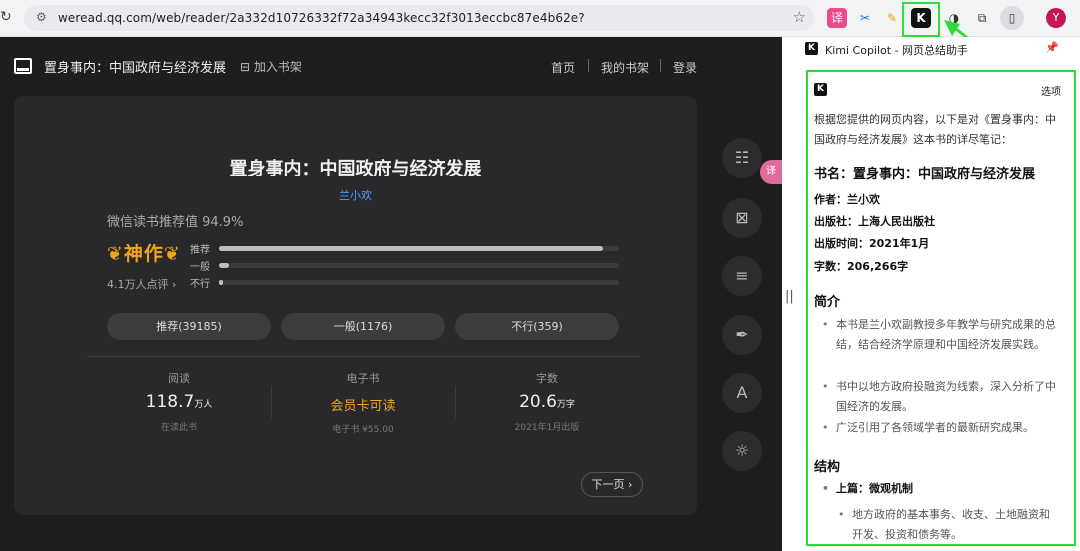 The image size is (1080, 551). What do you see at coordinates (363, 378) in the screenshot?
I see `stat-ebook-key: 电子书` at bounding box center [363, 378].